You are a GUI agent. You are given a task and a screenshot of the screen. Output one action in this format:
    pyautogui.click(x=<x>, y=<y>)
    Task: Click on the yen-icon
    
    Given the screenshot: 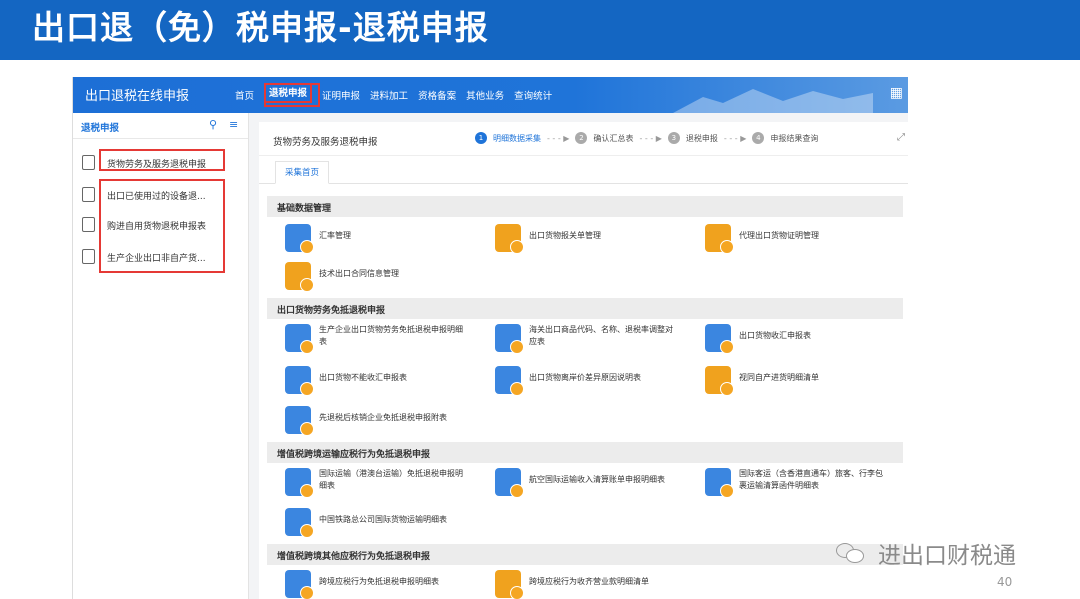 What is the action you would take?
    pyautogui.click(x=509, y=381)
    